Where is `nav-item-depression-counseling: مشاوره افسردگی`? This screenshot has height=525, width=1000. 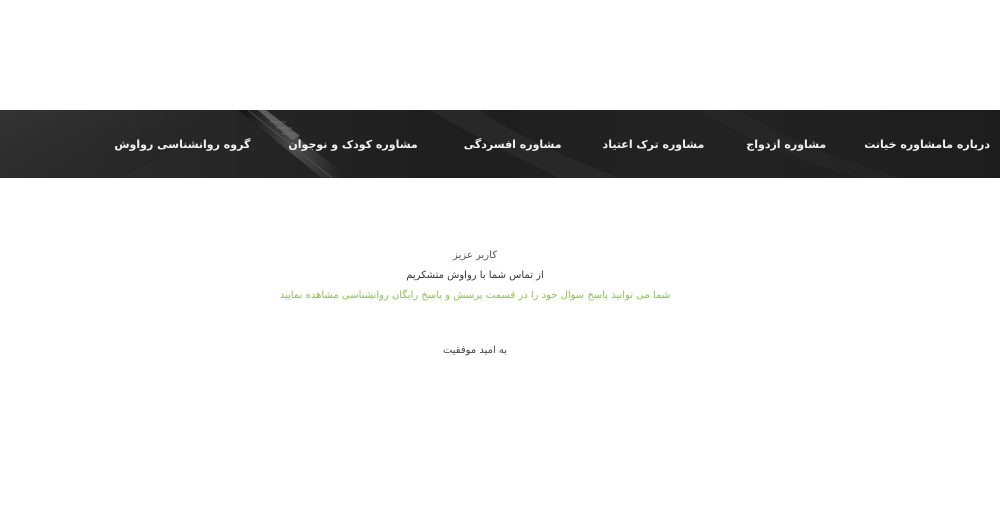
nav-item-depression-counseling: مشاوره افسردگی is located at coordinates (513, 144).